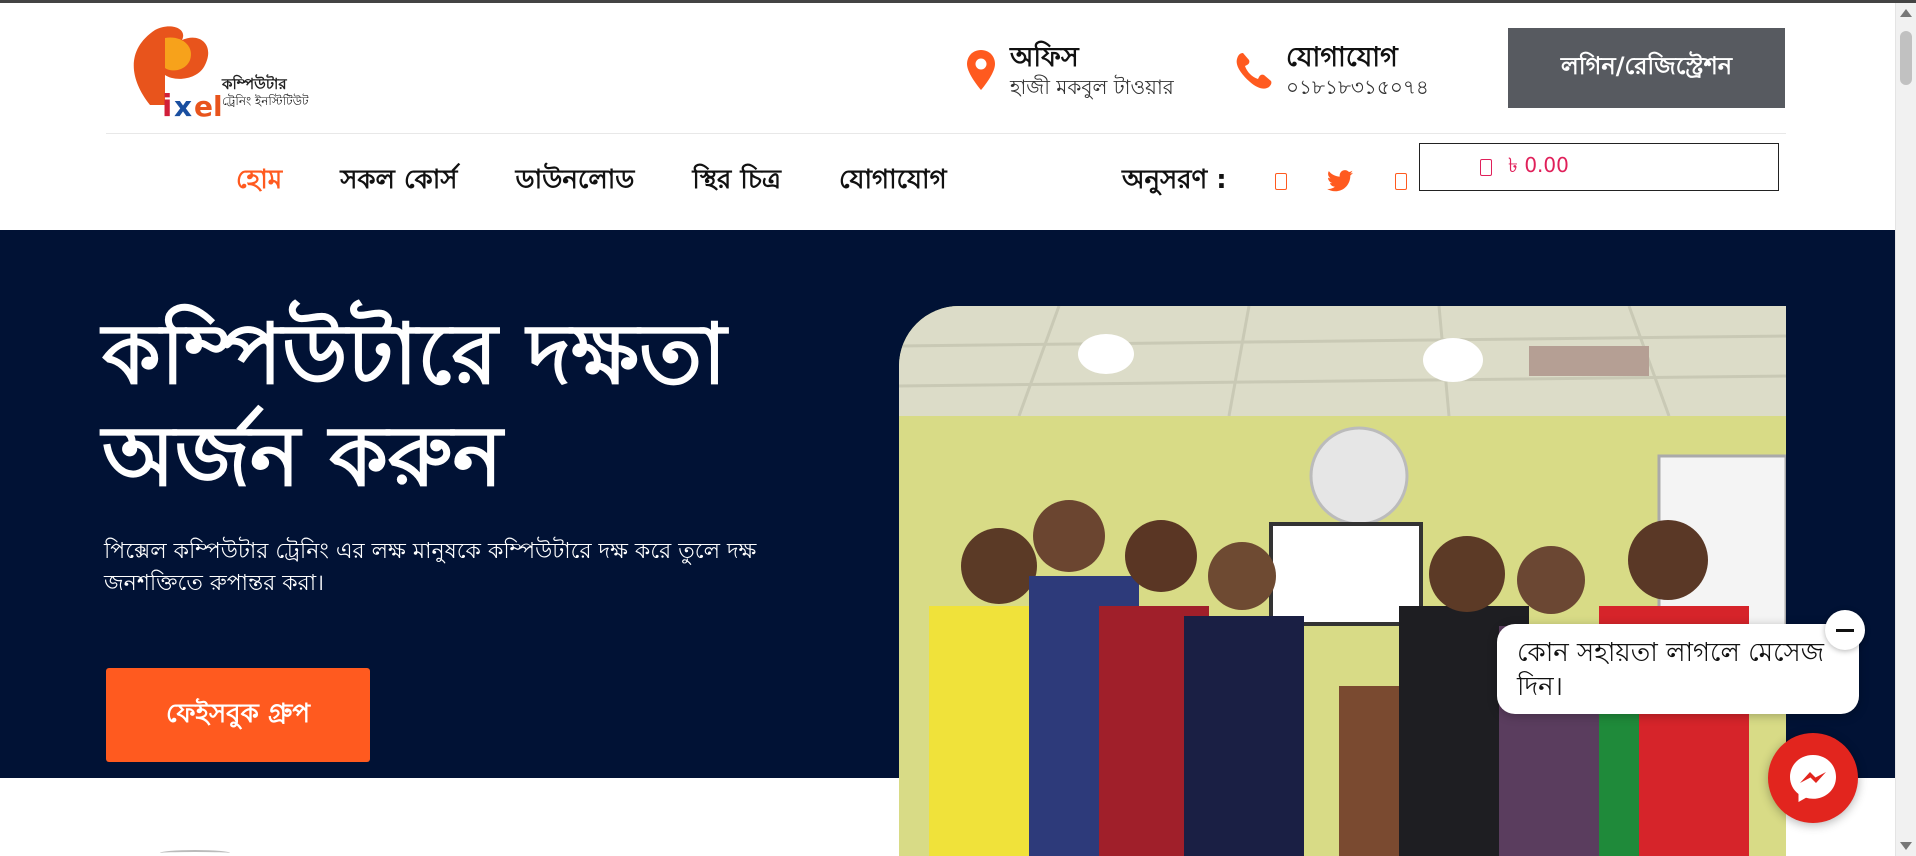  I want to click on svg-text: i, so click(167, 104).